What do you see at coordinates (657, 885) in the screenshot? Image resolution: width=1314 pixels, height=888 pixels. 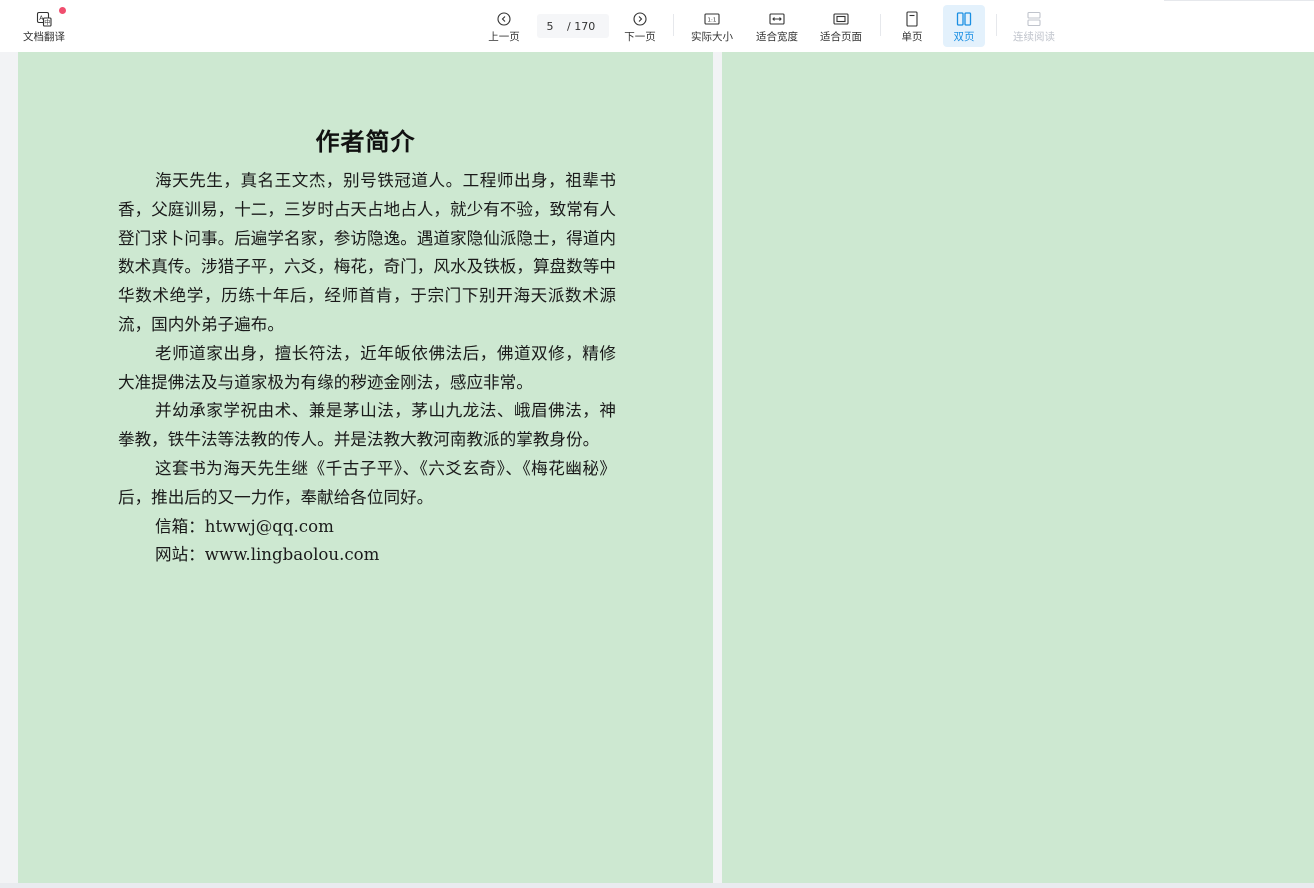 I see `horizontal-scrollbar` at bounding box center [657, 885].